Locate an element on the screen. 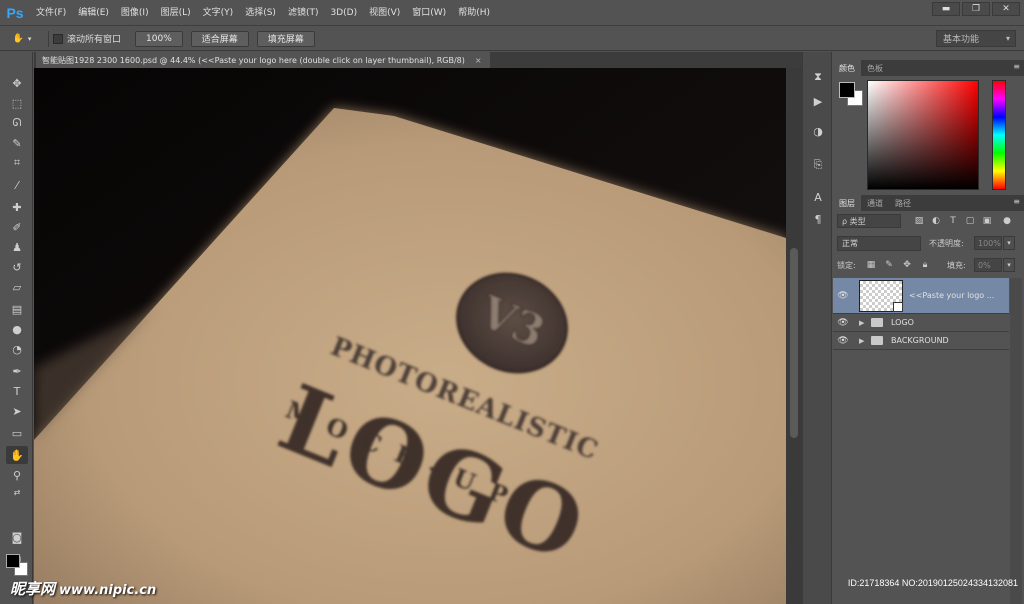 Image resolution: width=1024 pixels, height=604 pixels. history-panel-icon: ⧗ is located at coordinates (818, 77).